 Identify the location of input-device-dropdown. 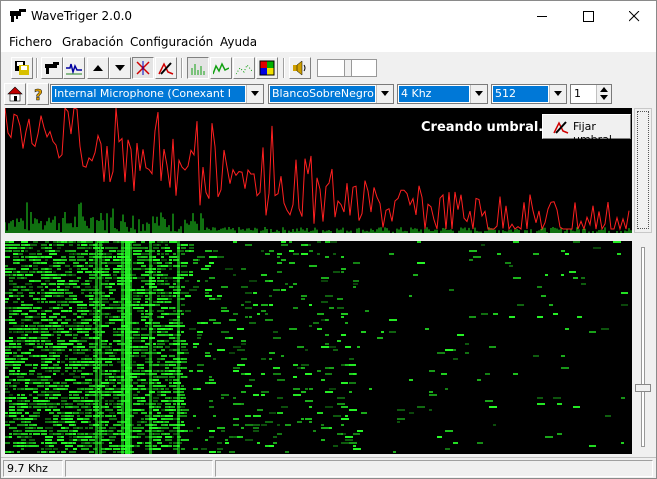
(254, 94).